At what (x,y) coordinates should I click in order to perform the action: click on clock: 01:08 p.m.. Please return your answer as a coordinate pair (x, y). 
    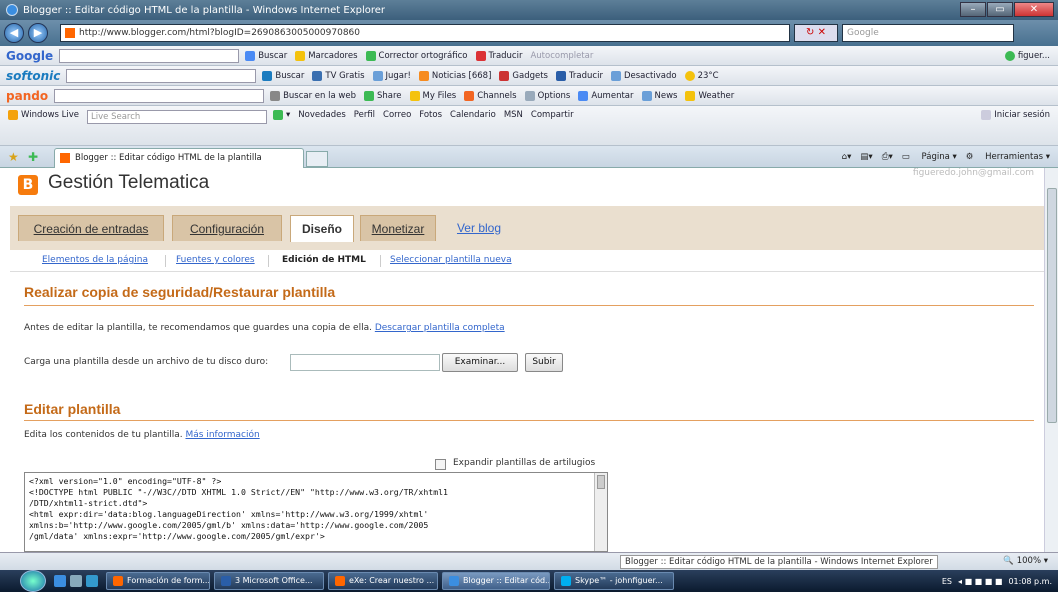
    Looking at the image, I should click on (1030, 581).